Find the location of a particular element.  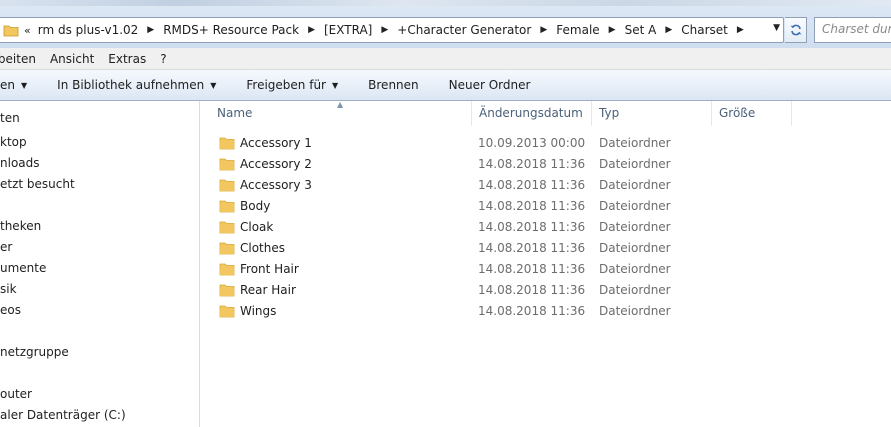

nav-item-music: sik is located at coordinates (8, 289).